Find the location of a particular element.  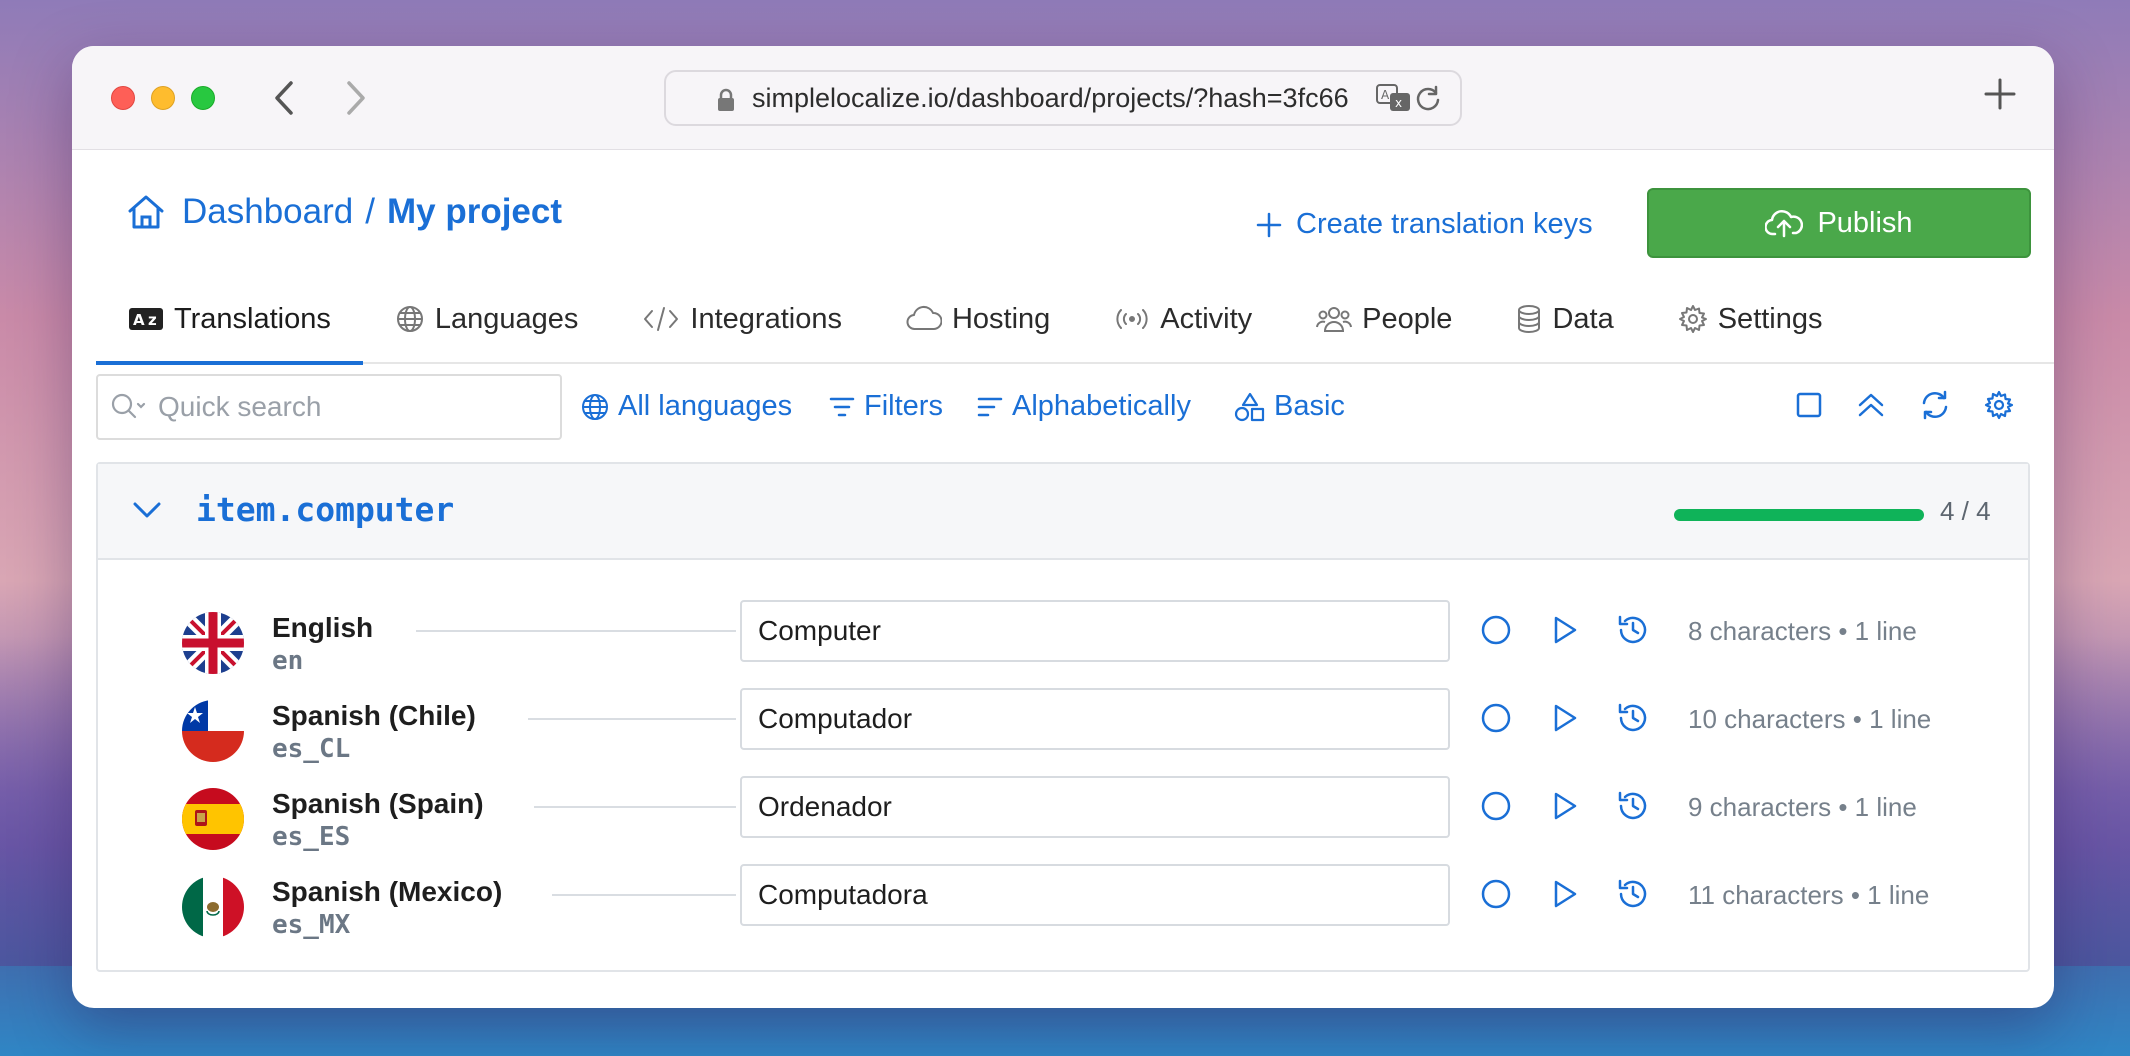

shapes-icon is located at coordinates (1250, 407).